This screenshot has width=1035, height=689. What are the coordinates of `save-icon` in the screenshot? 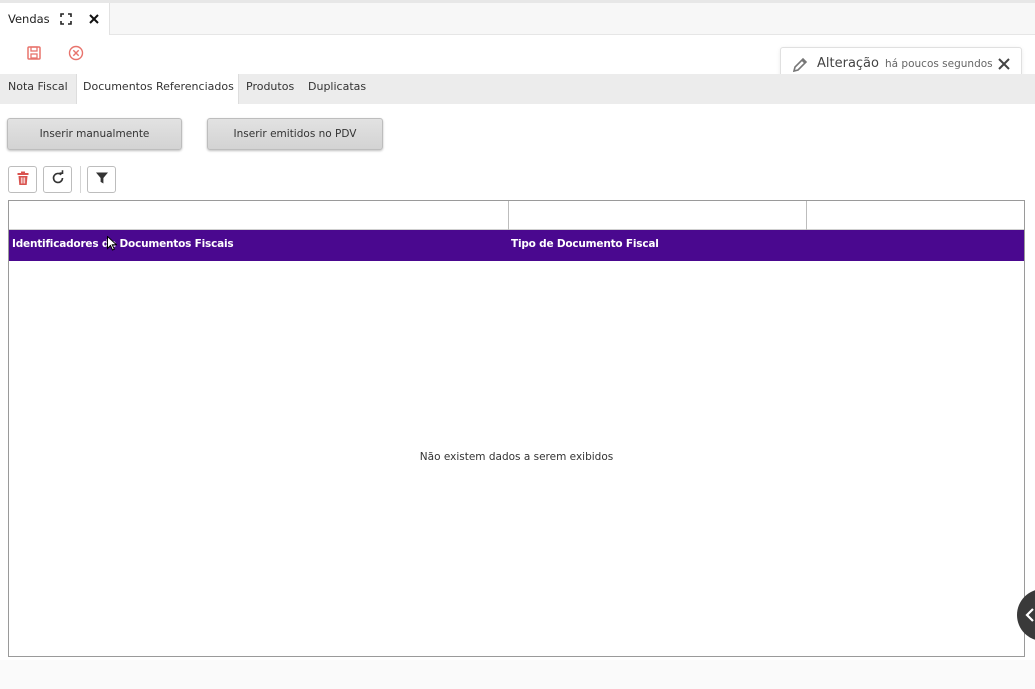 It's located at (34, 53).